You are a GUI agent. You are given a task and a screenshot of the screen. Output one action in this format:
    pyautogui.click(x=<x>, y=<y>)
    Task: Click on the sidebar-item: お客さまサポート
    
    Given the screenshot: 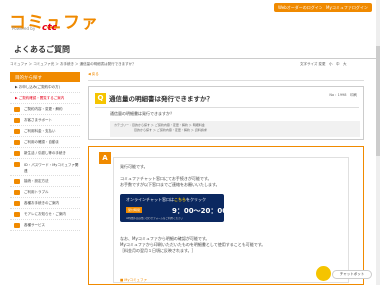 What is the action you would take?
    pyautogui.click(x=45, y=120)
    